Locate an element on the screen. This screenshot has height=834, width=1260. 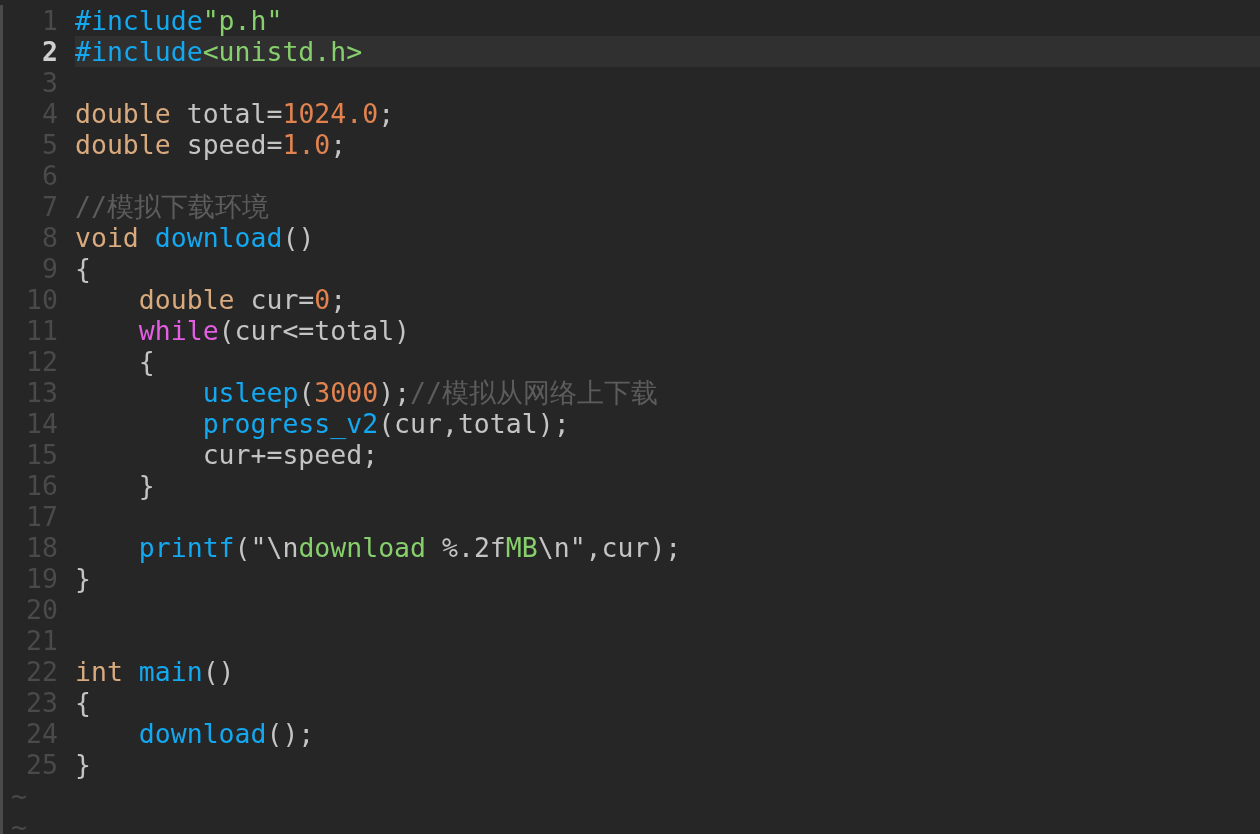
code-line: double speed=1.0; is located at coordinates (211, 144).